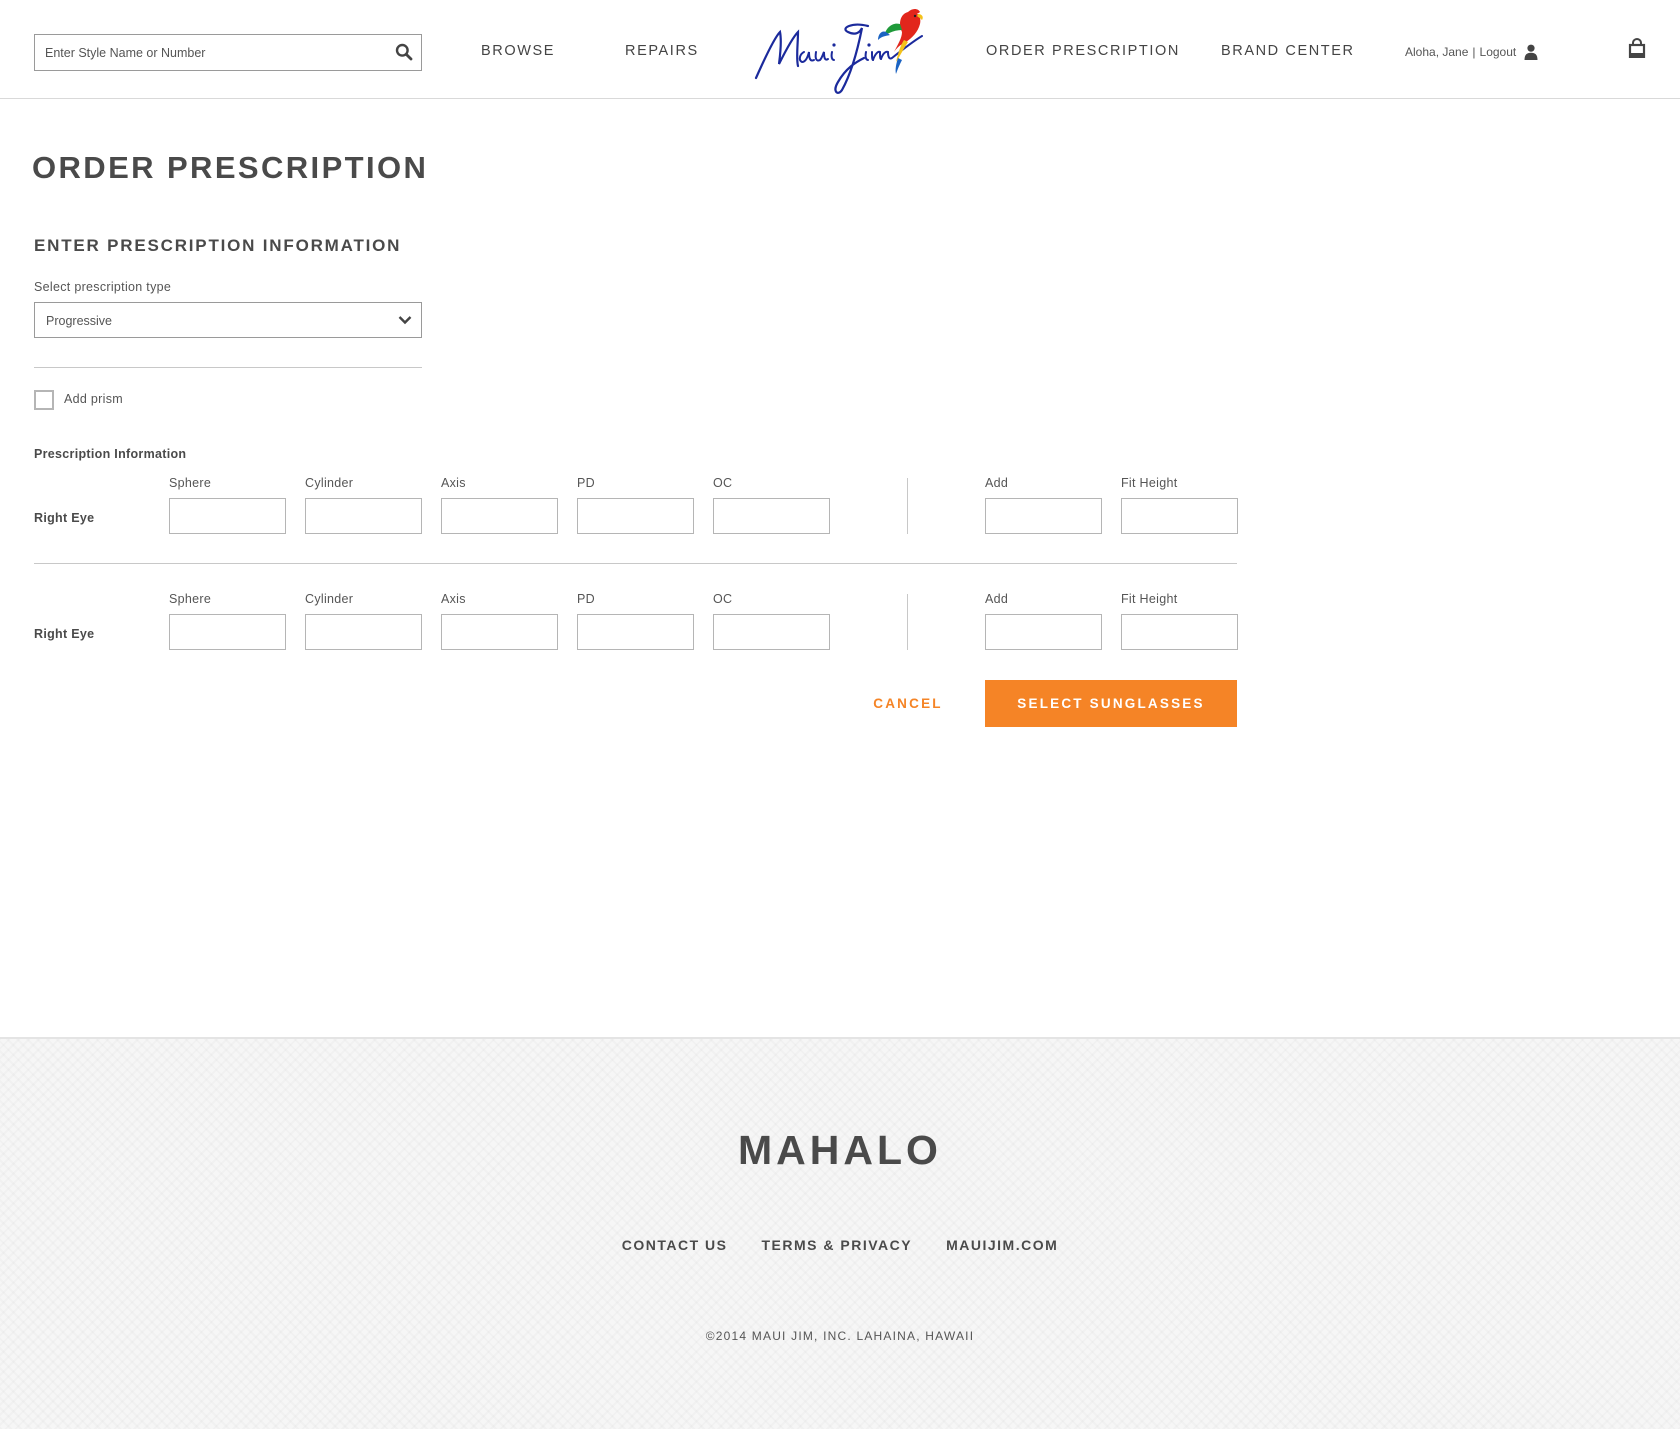 The width and height of the screenshot is (1680, 1429). I want to click on search-box, so click(228, 52).